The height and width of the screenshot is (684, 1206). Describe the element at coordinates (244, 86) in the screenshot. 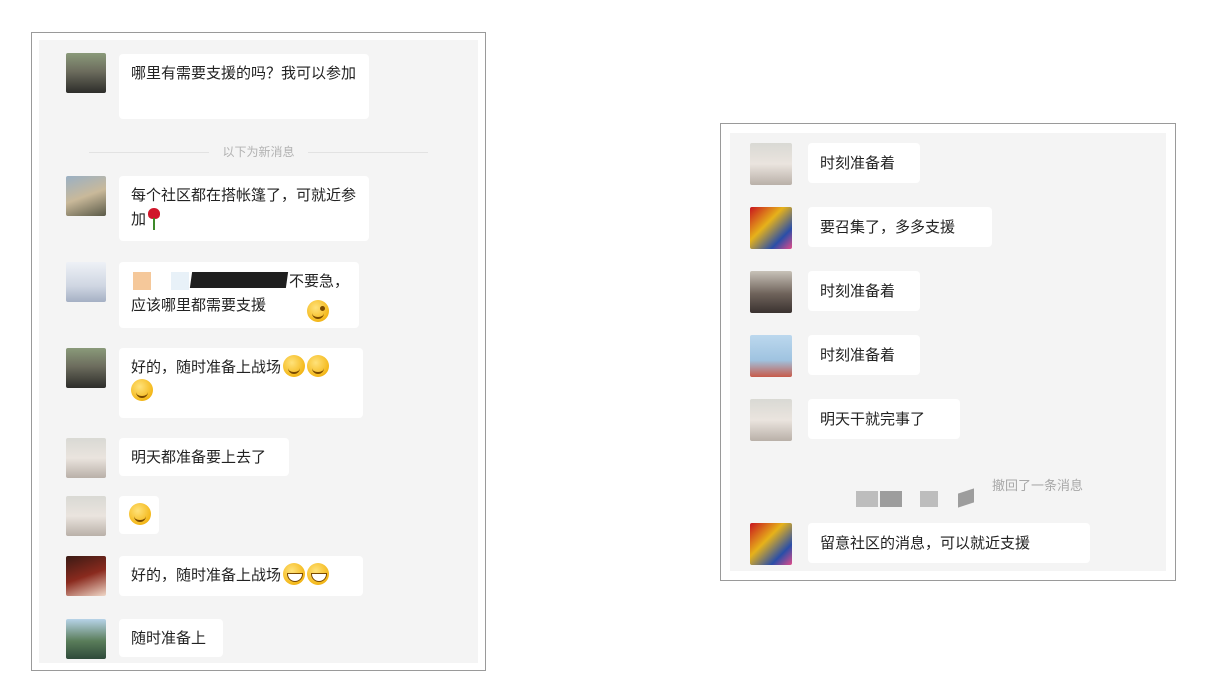

I see `message-bubble: 哪里有需要支援的吗？我可以参加` at that location.